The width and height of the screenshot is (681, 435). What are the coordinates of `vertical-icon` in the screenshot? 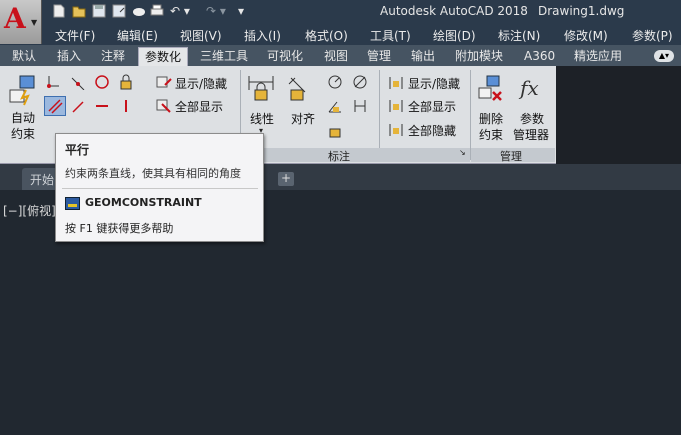 It's located at (126, 106).